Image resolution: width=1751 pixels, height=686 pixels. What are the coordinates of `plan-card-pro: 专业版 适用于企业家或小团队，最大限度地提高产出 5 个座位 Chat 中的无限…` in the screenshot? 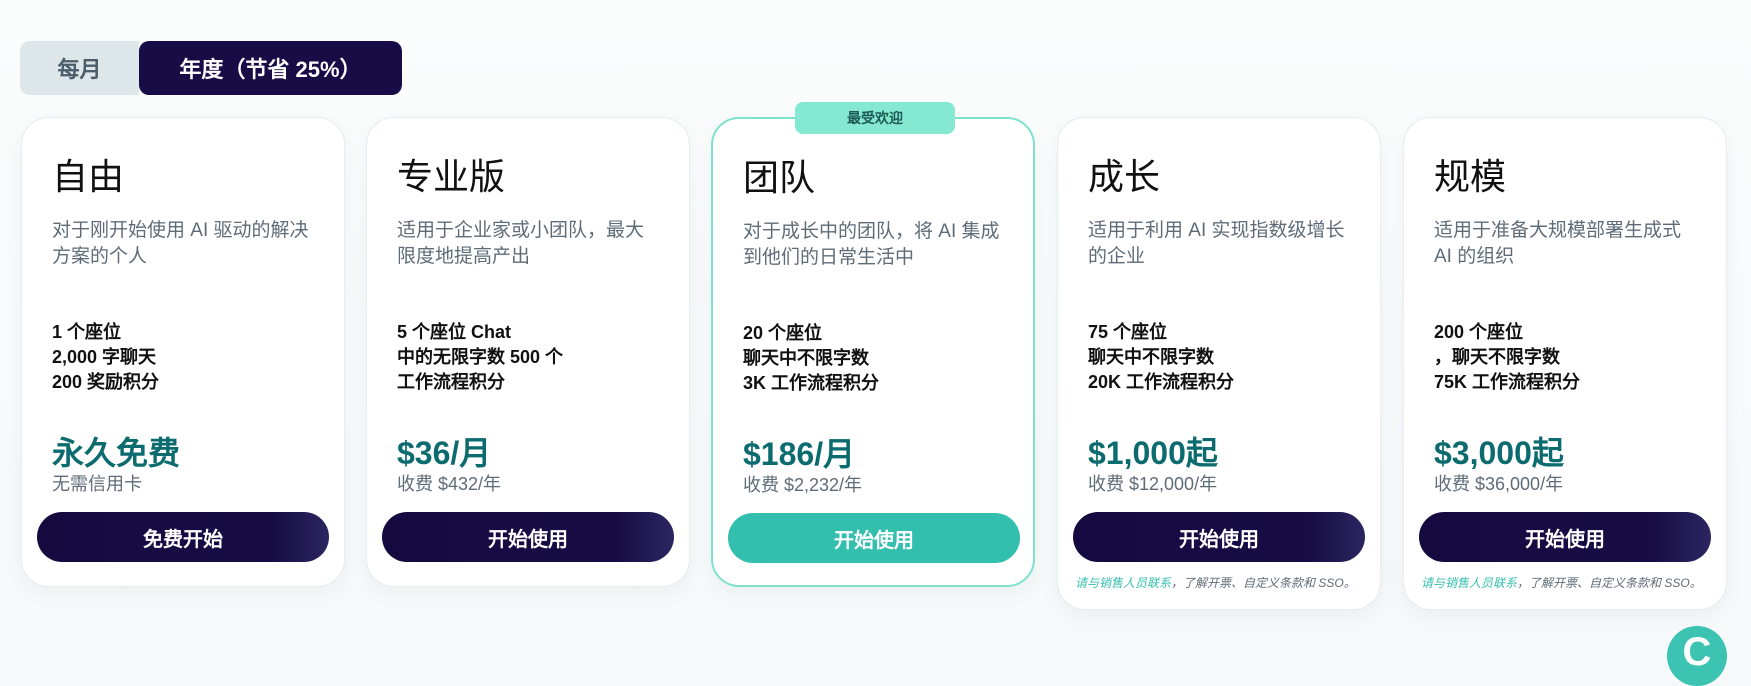 It's located at (528, 352).